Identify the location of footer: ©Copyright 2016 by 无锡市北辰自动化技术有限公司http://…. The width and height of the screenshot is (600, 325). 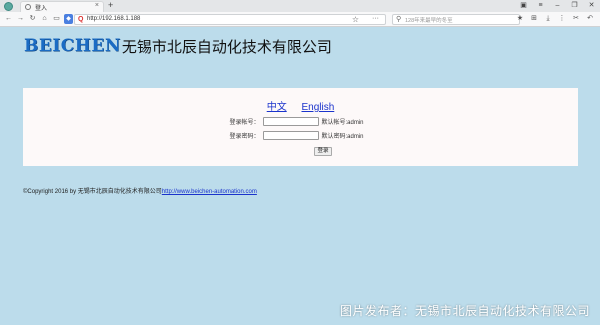
(140, 190).